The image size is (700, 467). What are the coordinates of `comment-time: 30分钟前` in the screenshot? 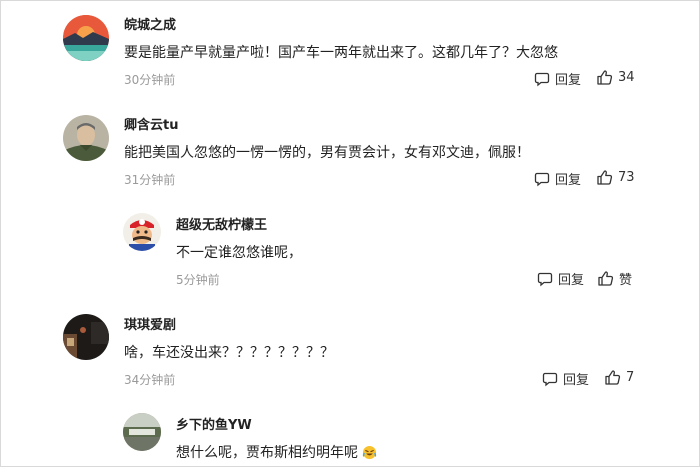 It's located at (150, 80).